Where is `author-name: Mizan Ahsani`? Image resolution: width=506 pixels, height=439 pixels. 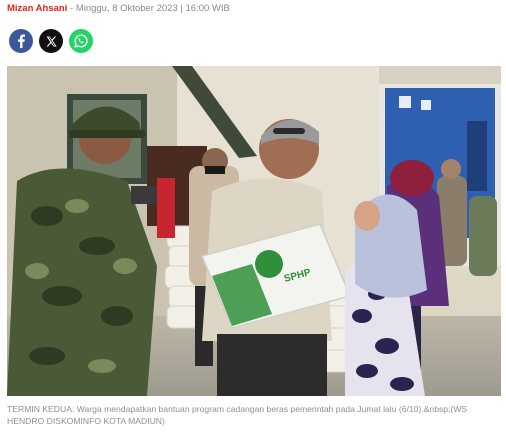 author-name: Mizan Ahsani is located at coordinates (37, 8).